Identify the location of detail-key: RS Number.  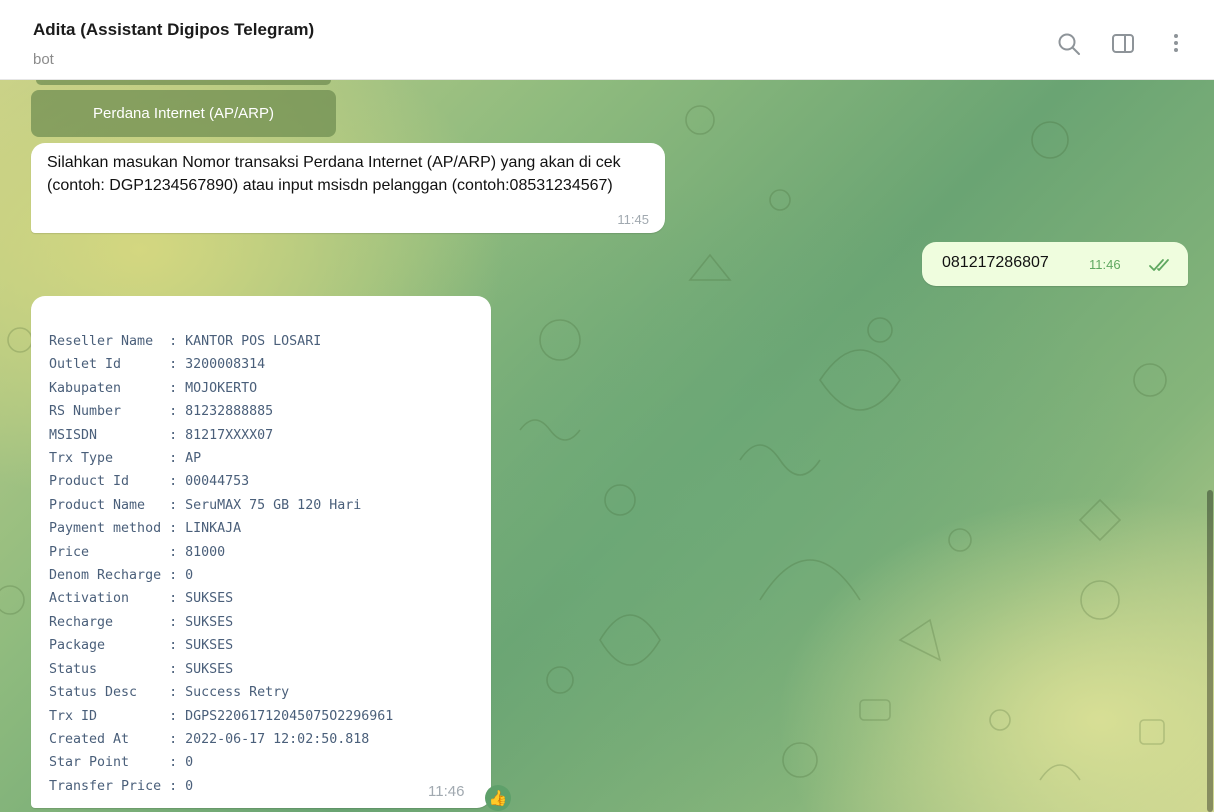
(109, 412).